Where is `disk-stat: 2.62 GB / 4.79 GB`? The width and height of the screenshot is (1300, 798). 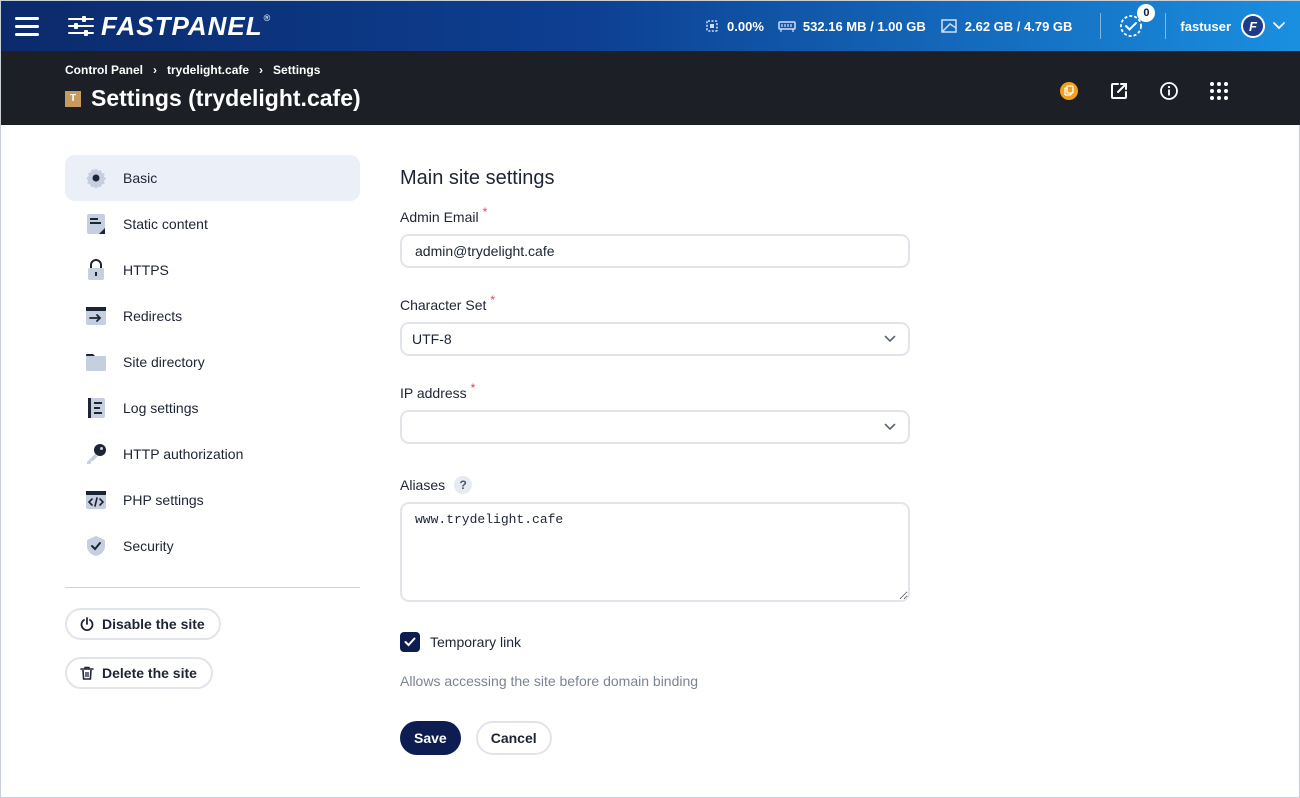 disk-stat: 2.62 GB / 4.79 GB is located at coordinates (1006, 26).